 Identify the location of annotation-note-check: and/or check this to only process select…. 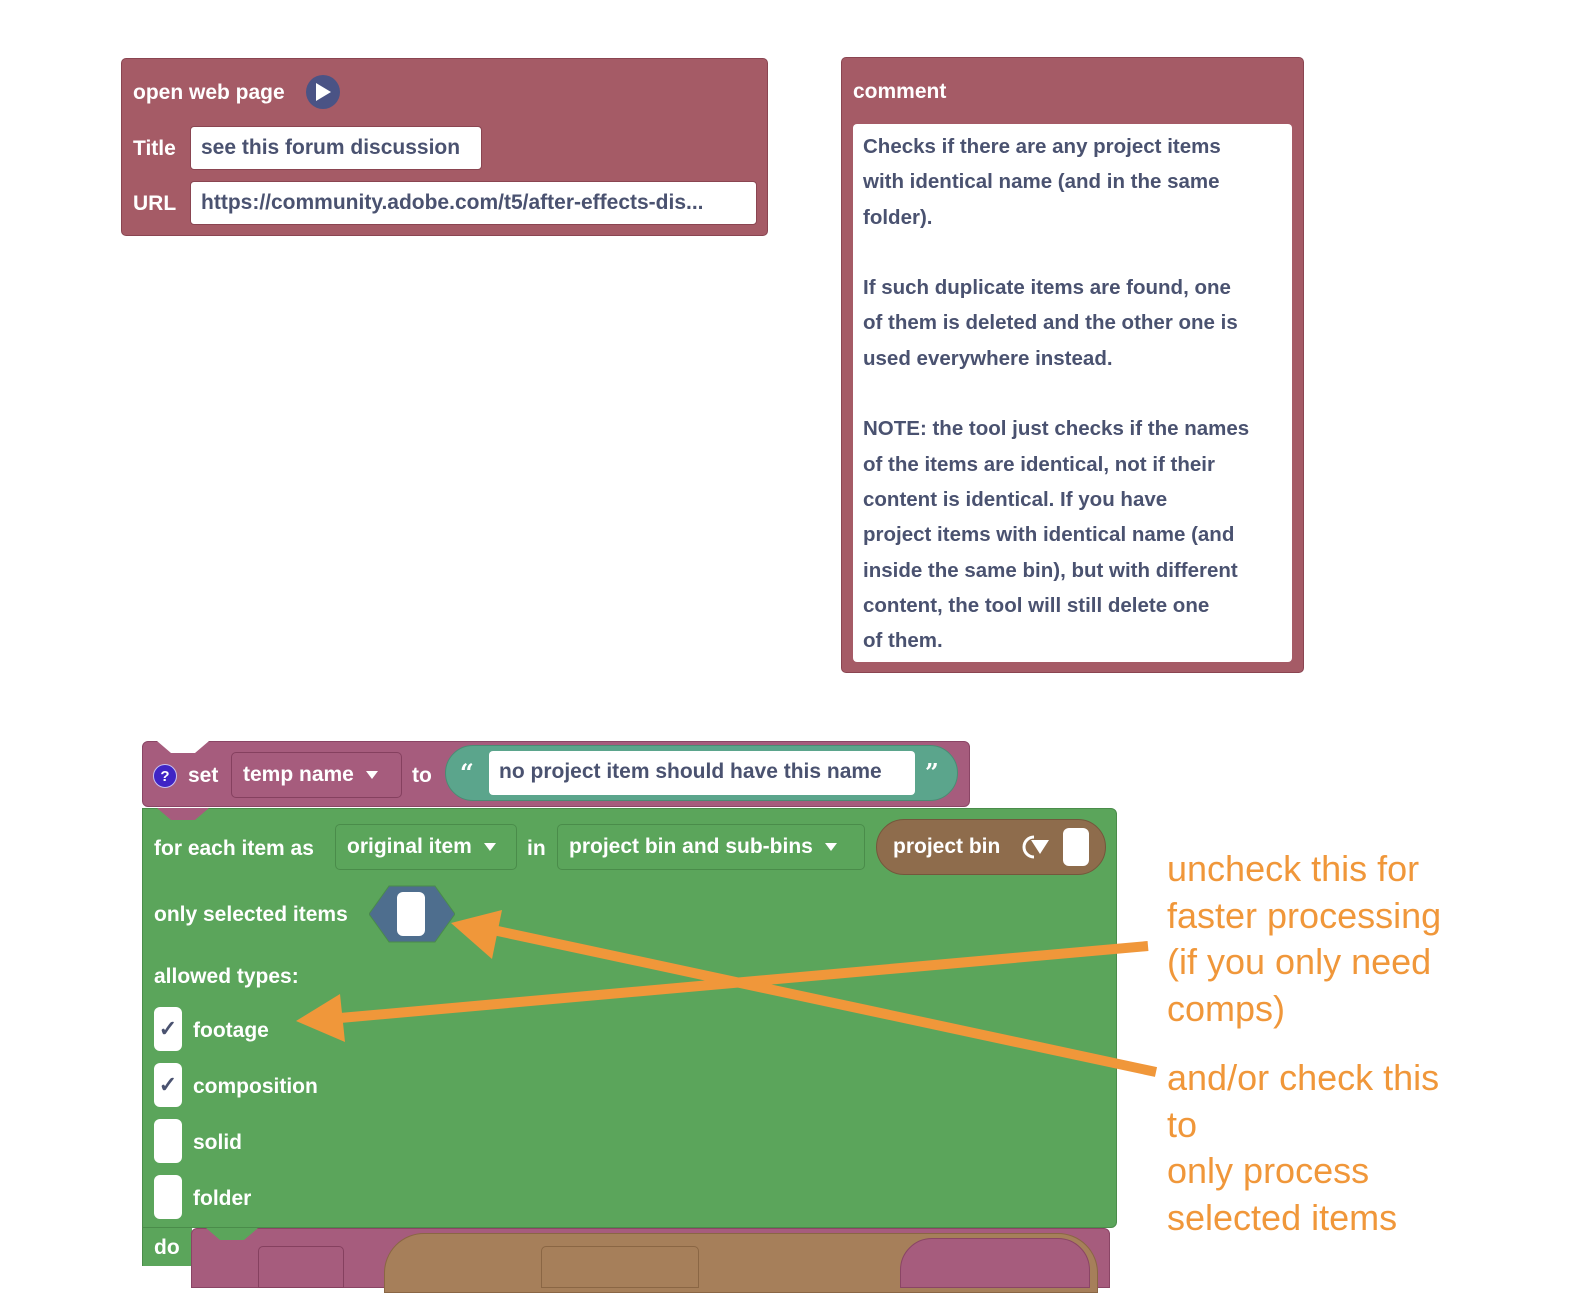
(1303, 1147).